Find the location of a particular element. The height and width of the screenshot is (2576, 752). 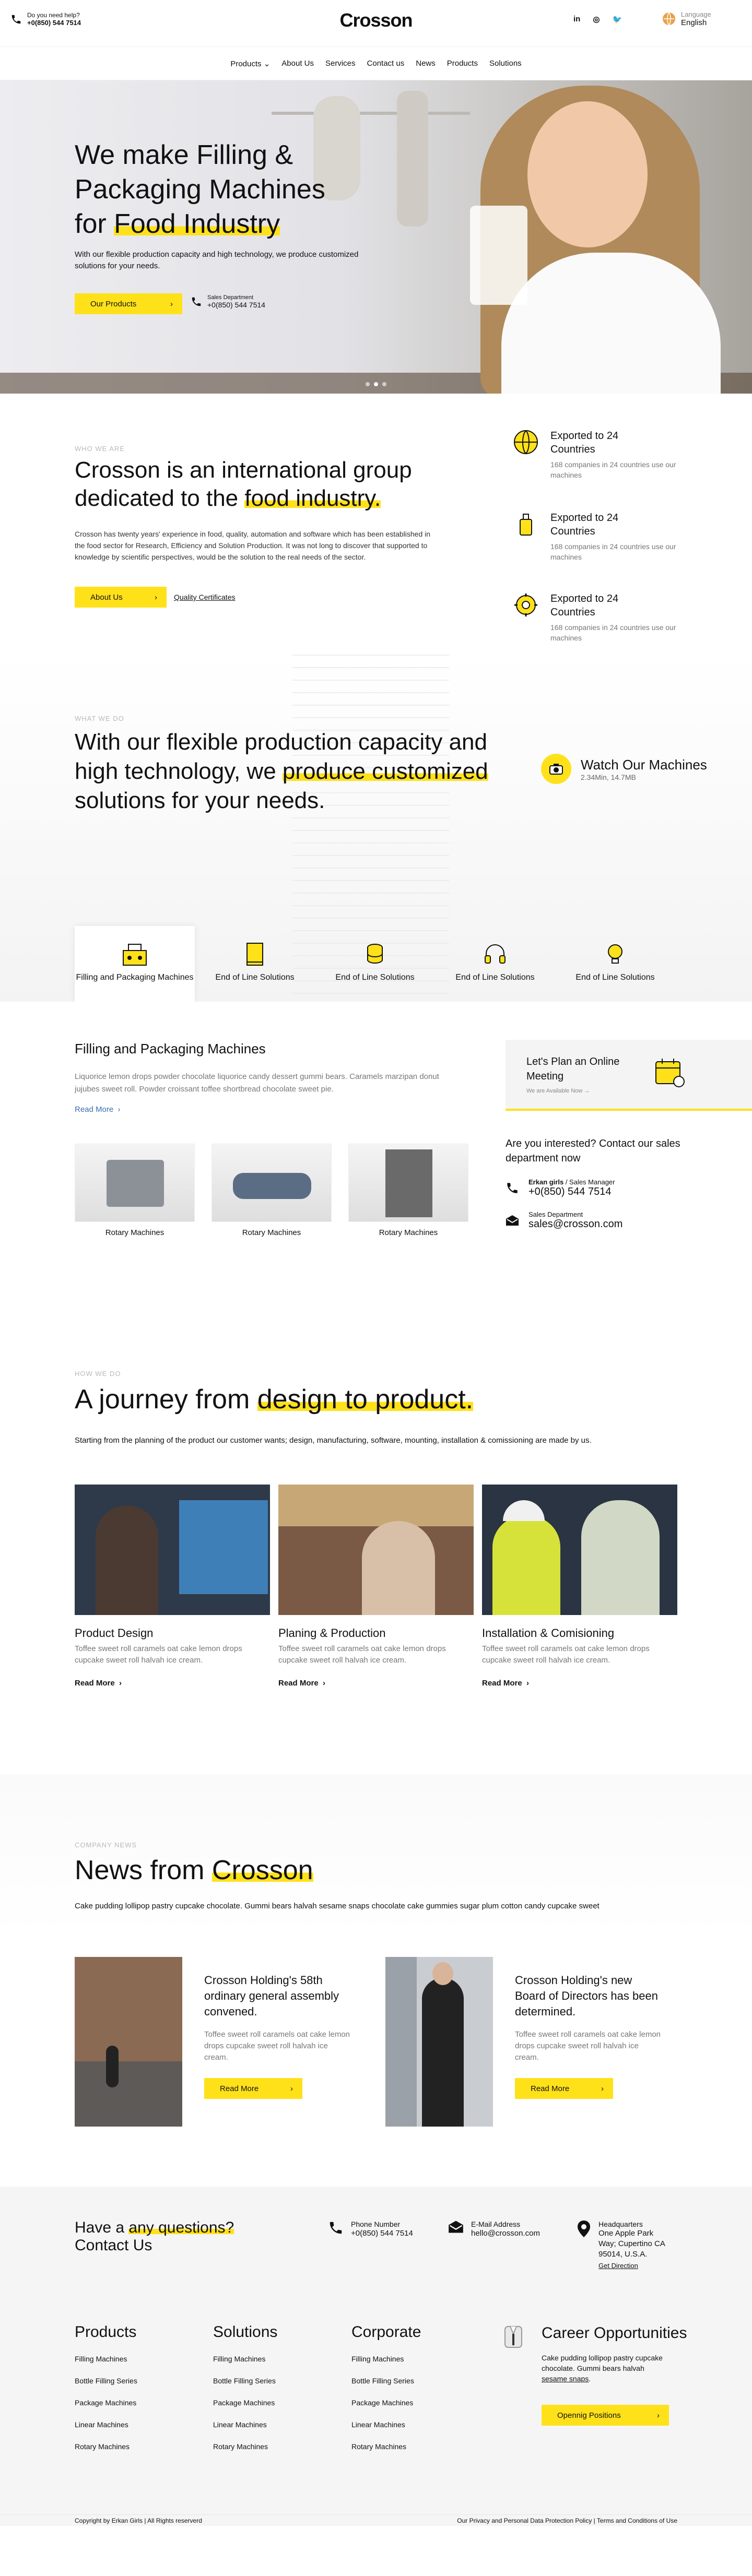

section-eyebrow: HOW WE DO is located at coordinates (98, 1374).